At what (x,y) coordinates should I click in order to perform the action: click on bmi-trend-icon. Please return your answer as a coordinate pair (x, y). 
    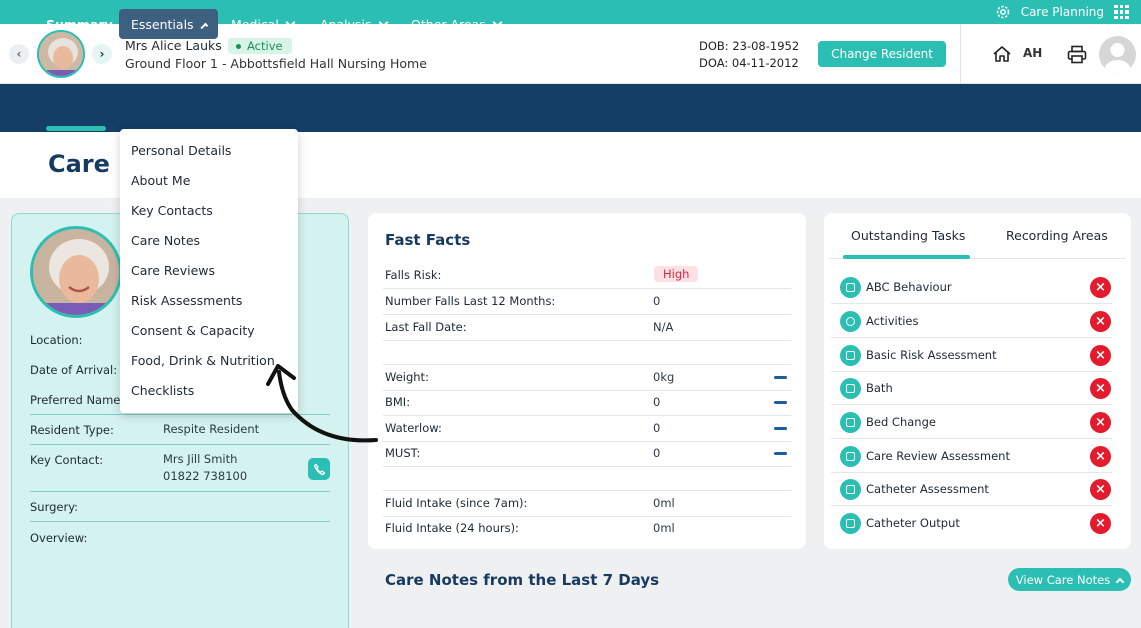
    Looking at the image, I should click on (780, 402).